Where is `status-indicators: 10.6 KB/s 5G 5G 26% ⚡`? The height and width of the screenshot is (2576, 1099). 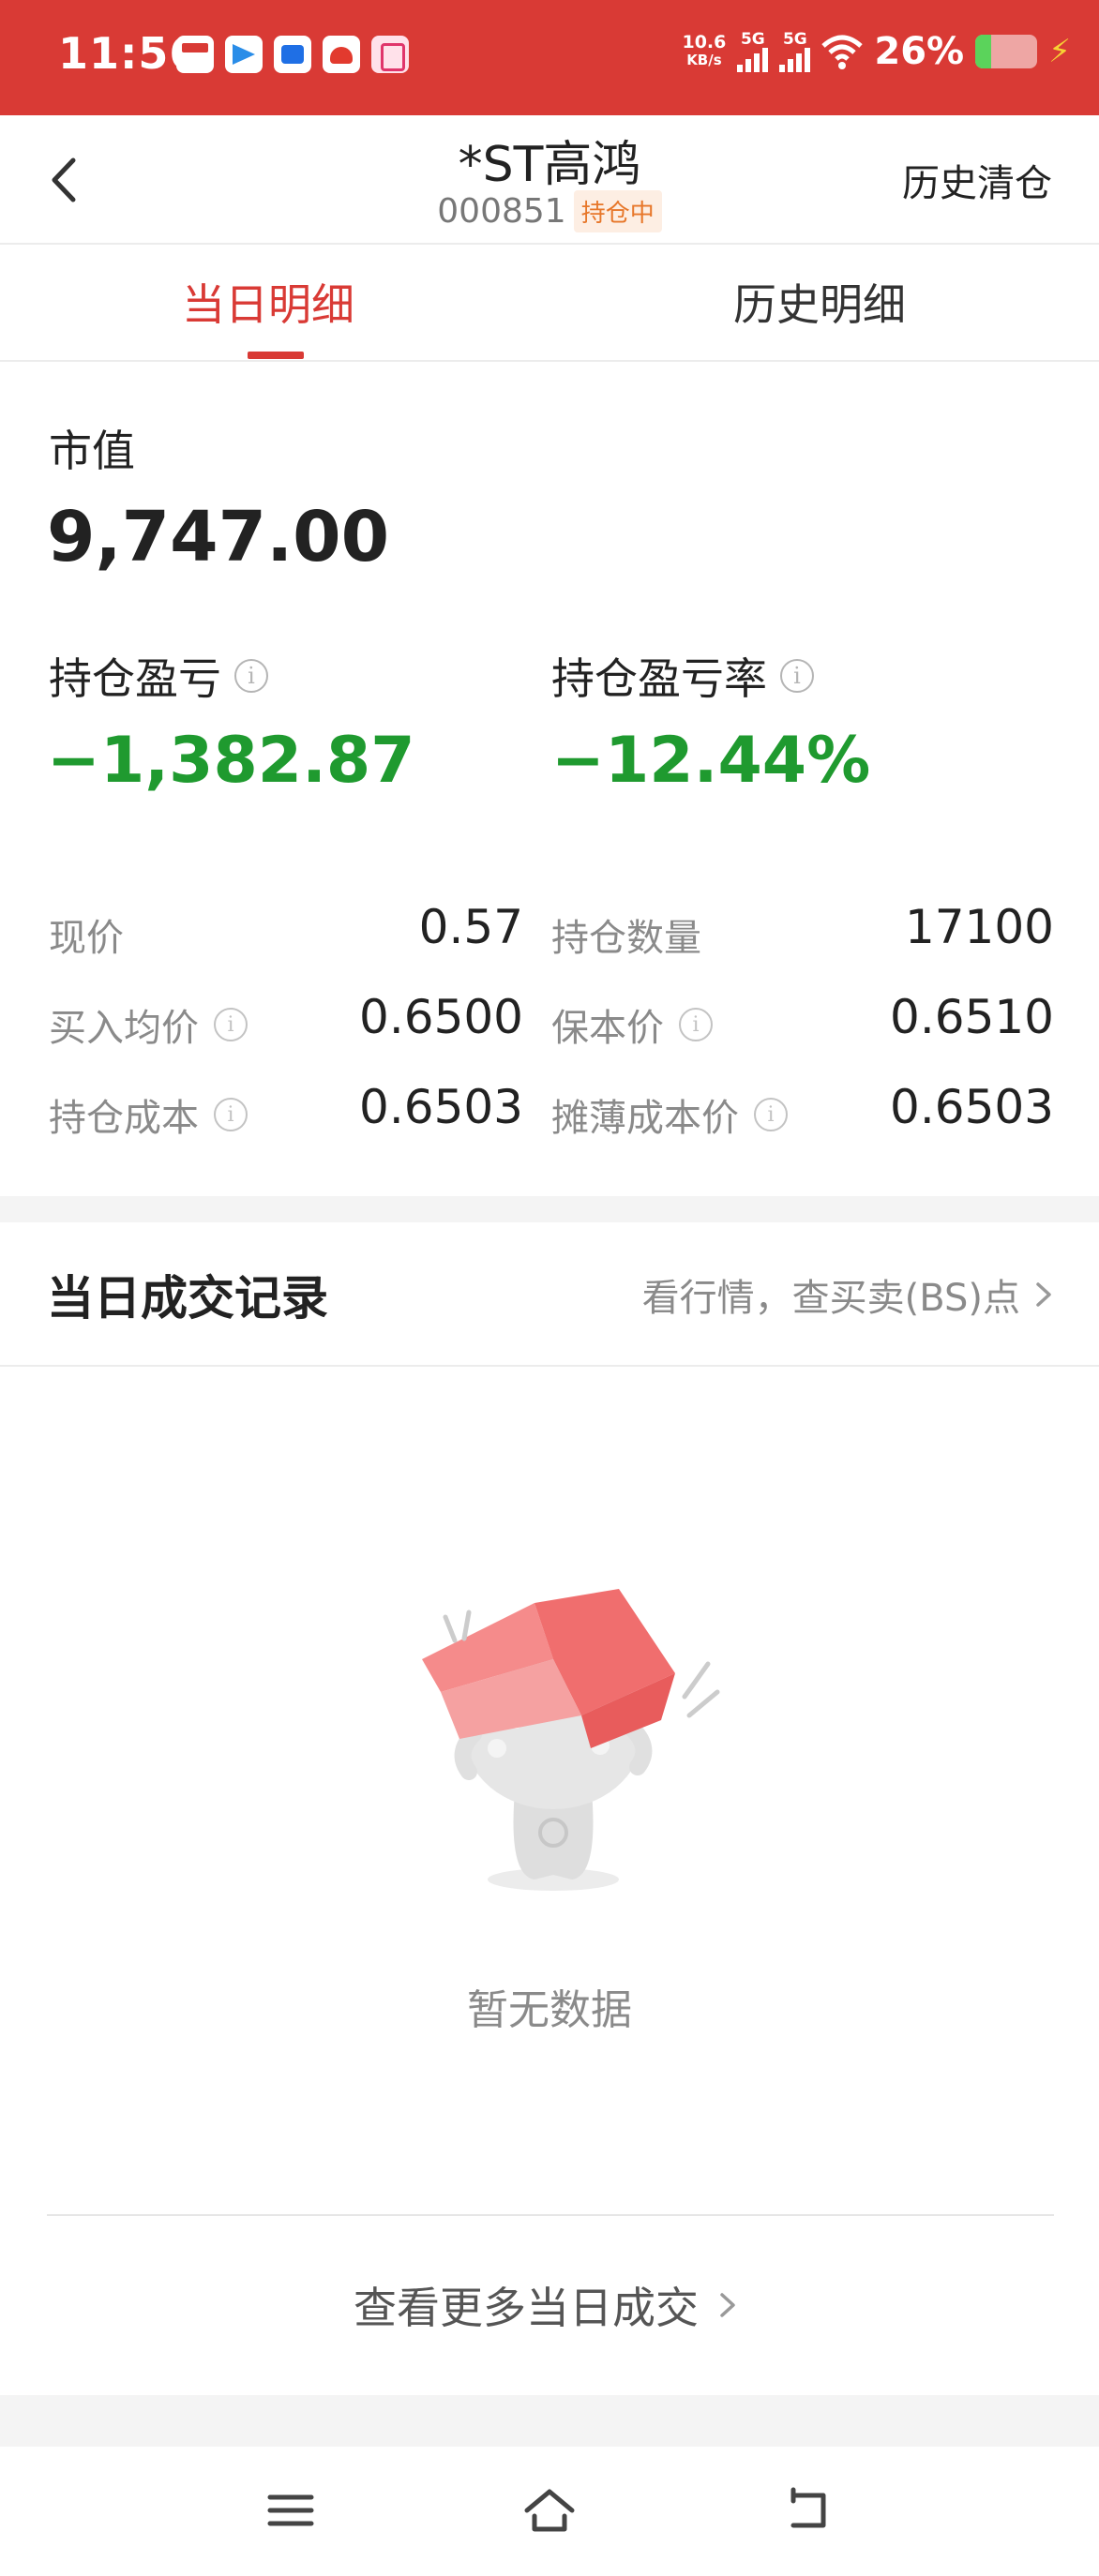
status-indicators: 10.6 KB/s 5G 5G 26% ⚡ is located at coordinates (876, 51).